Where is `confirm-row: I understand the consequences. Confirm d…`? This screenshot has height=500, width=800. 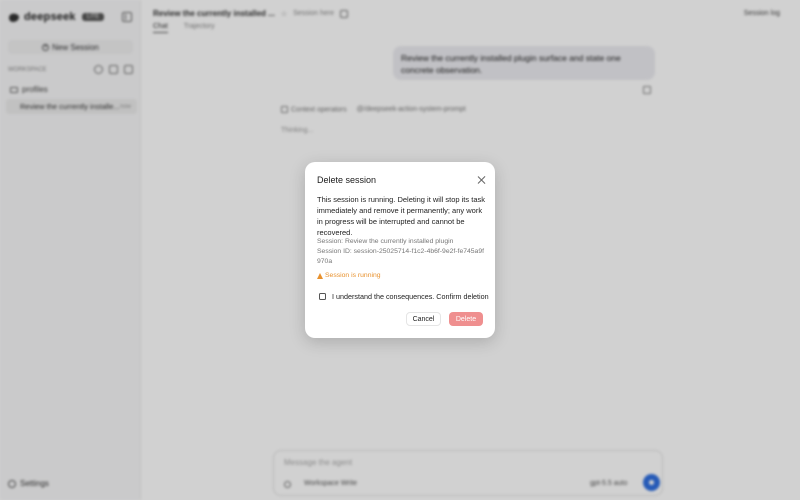 confirm-row: I understand the consequences. Confirm d… is located at coordinates (404, 296).